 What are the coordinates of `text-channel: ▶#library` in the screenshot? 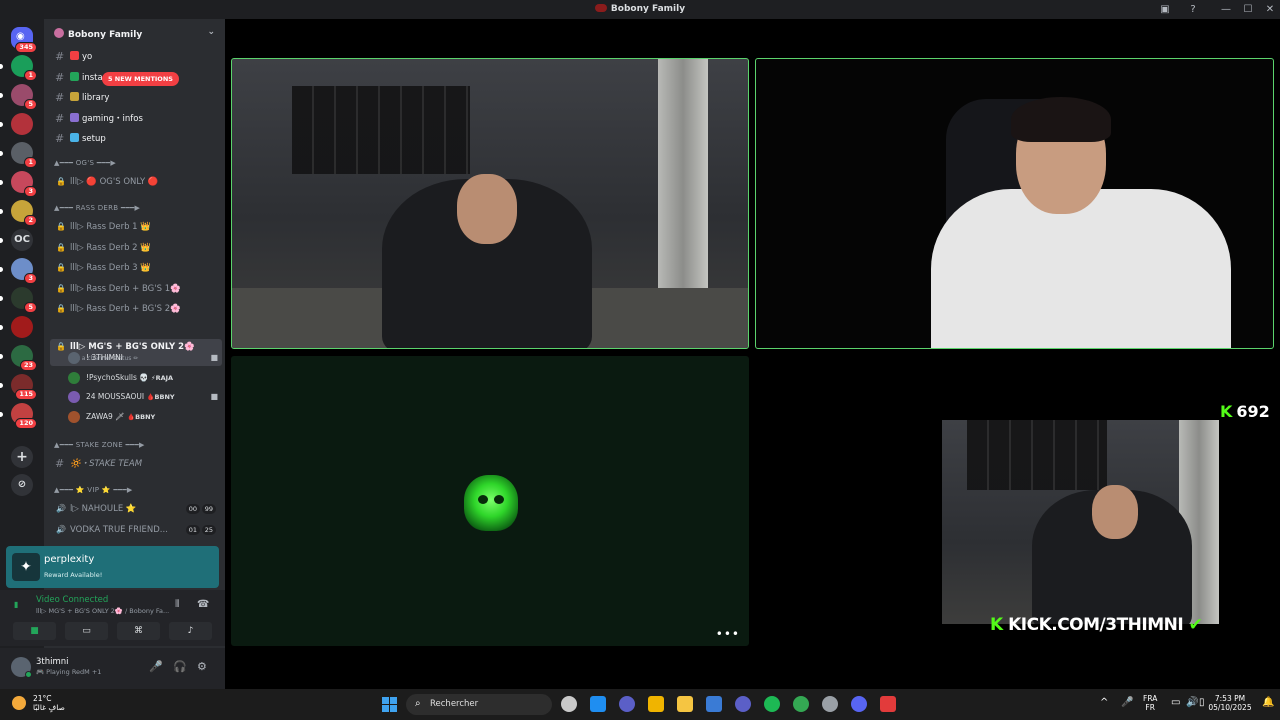 It's located at (136, 98).